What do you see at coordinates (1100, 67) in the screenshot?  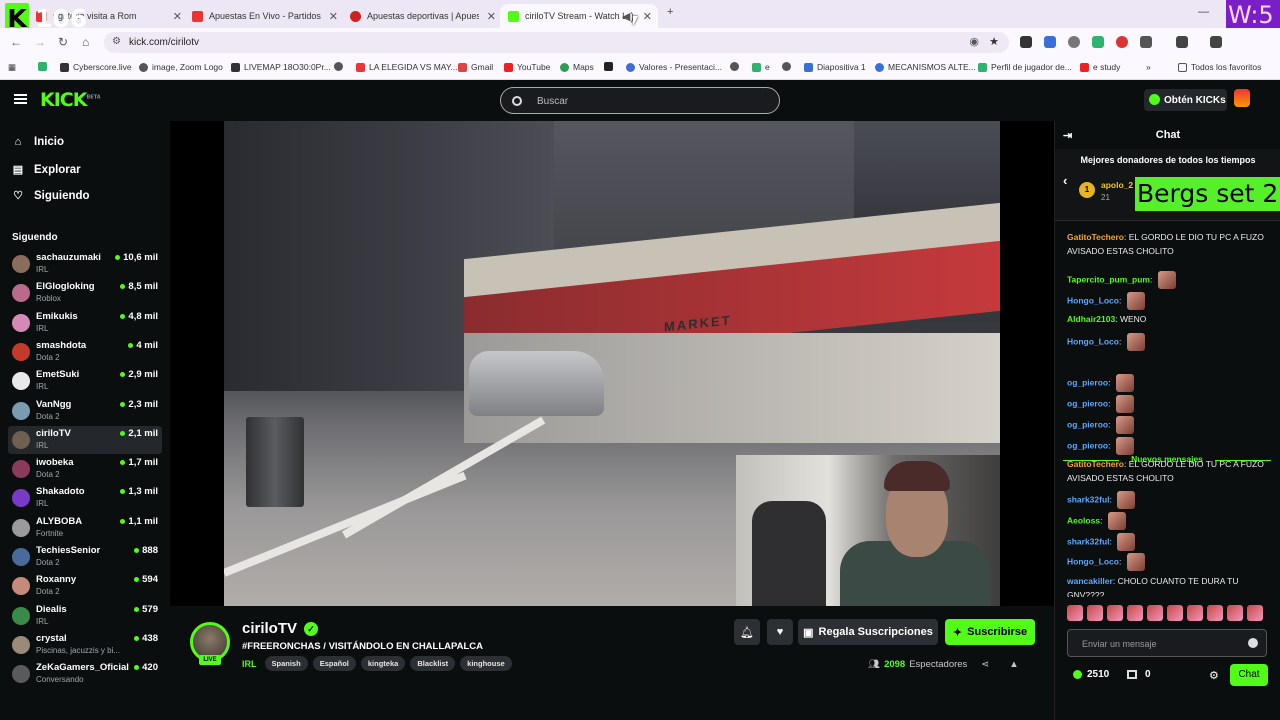 I see `bookmark-item: e study` at bounding box center [1100, 67].